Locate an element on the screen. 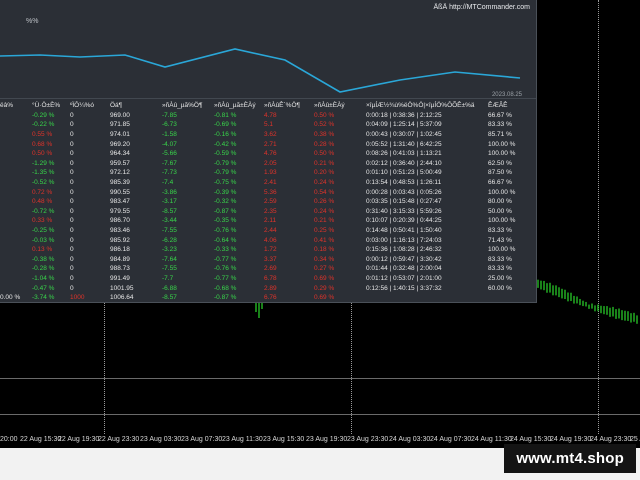  table-cell: -1.35 % is located at coordinates (43, 173).